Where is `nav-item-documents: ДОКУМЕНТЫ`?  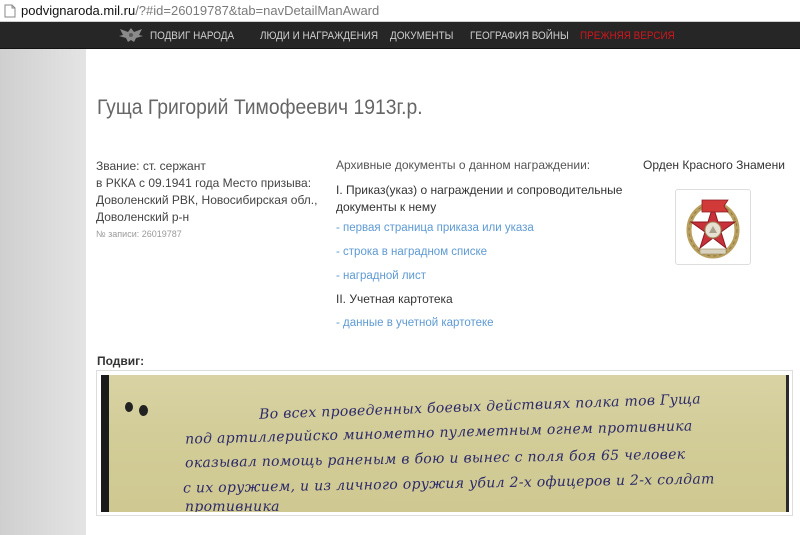
nav-item-documents: ДОКУМЕНТЫ is located at coordinates (426, 36).